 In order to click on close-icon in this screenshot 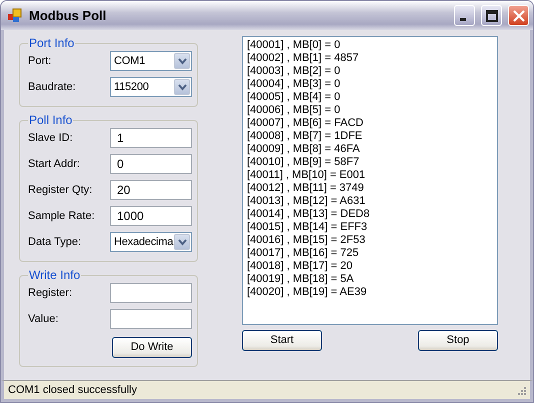, I will do `click(518, 16)`.